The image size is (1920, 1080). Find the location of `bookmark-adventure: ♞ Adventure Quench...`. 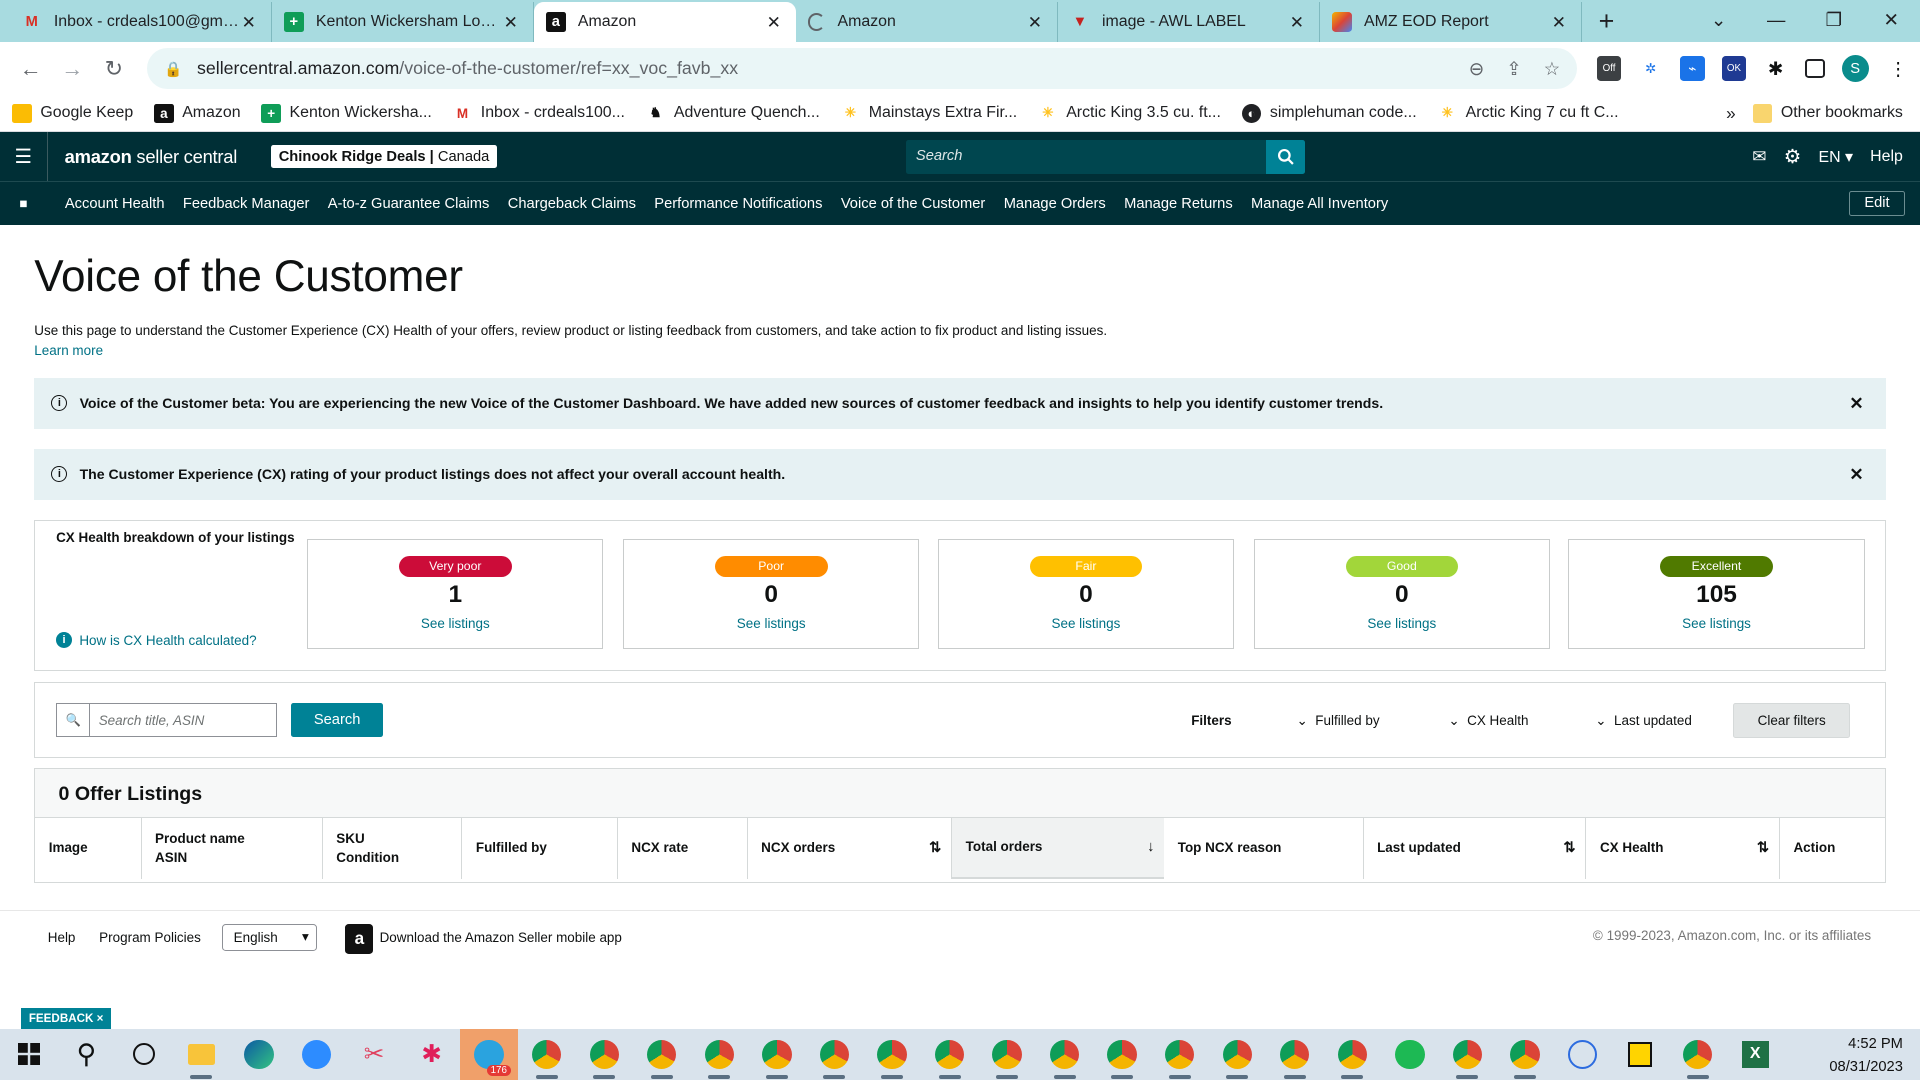

bookmark-adventure: ♞ Adventure Quench... is located at coordinates (732, 114).